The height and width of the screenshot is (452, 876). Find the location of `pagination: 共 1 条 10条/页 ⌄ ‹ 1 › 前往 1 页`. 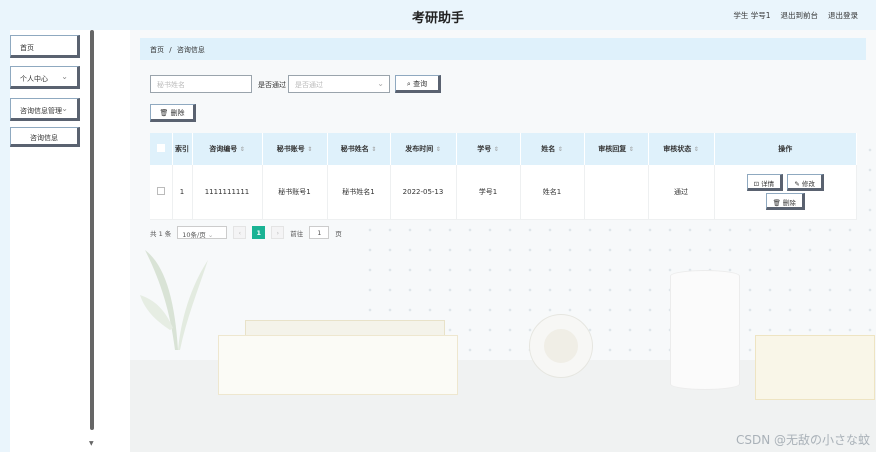

pagination: 共 1 条 10条/页 ⌄ ‹ 1 › 前往 1 页 is located at coordinates (246, 232).